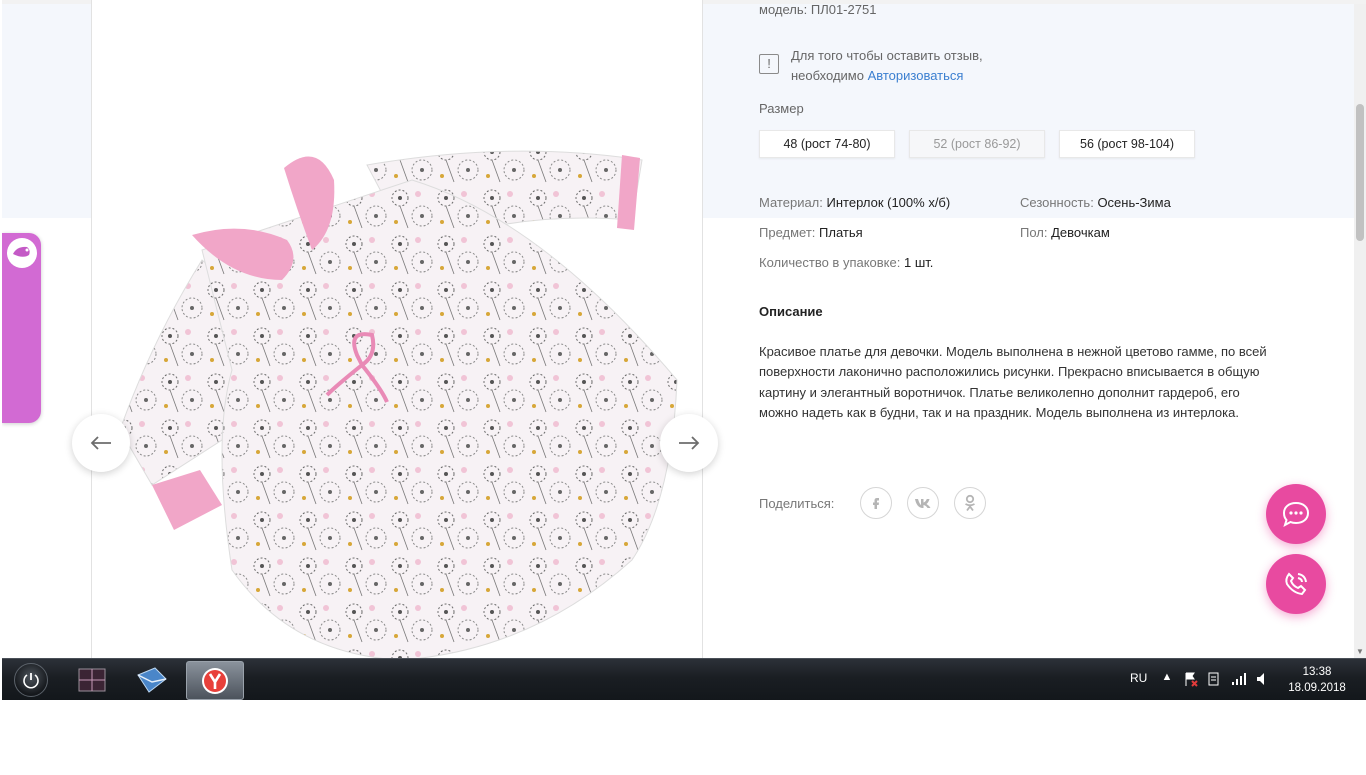 Image resolution: width=1366 pixels, height=775 pixels. I want to click on product-model: модель: ПЛ01-2751, so click(818, 9).